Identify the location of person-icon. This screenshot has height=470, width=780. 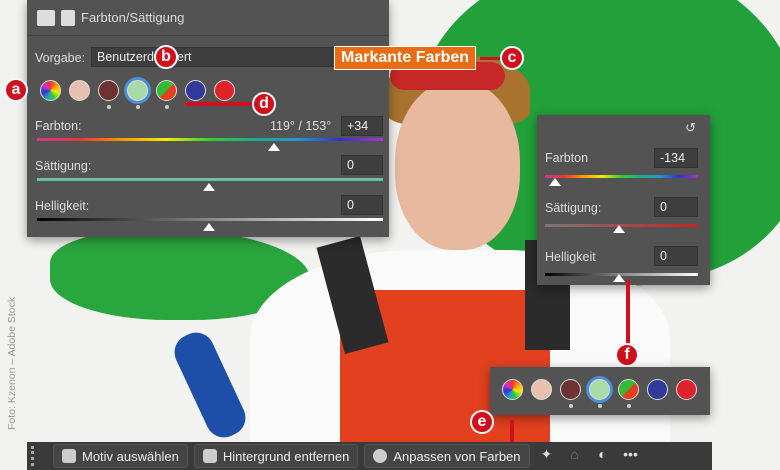
(69, 456).